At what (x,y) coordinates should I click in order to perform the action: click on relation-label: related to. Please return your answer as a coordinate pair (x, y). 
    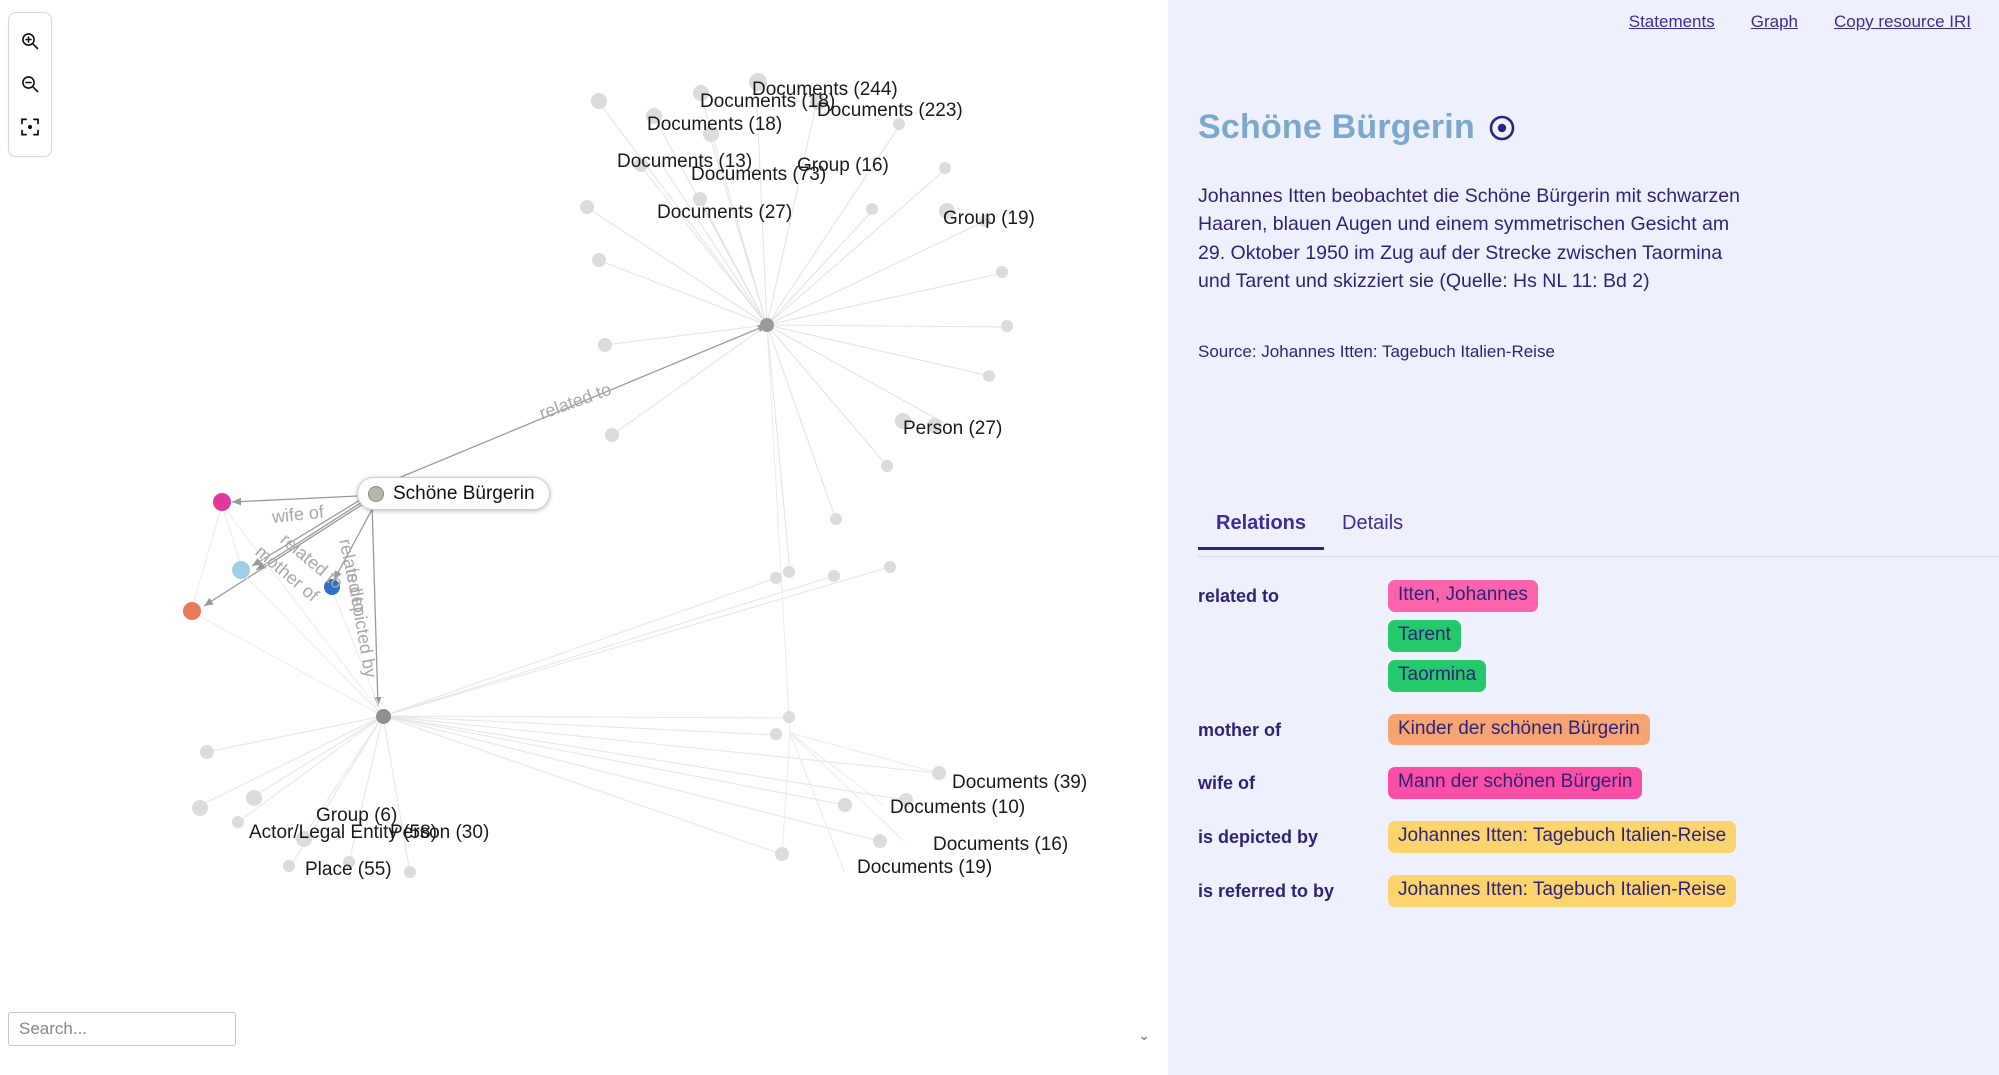
    Looking at the image, I should click on (1239, 596).